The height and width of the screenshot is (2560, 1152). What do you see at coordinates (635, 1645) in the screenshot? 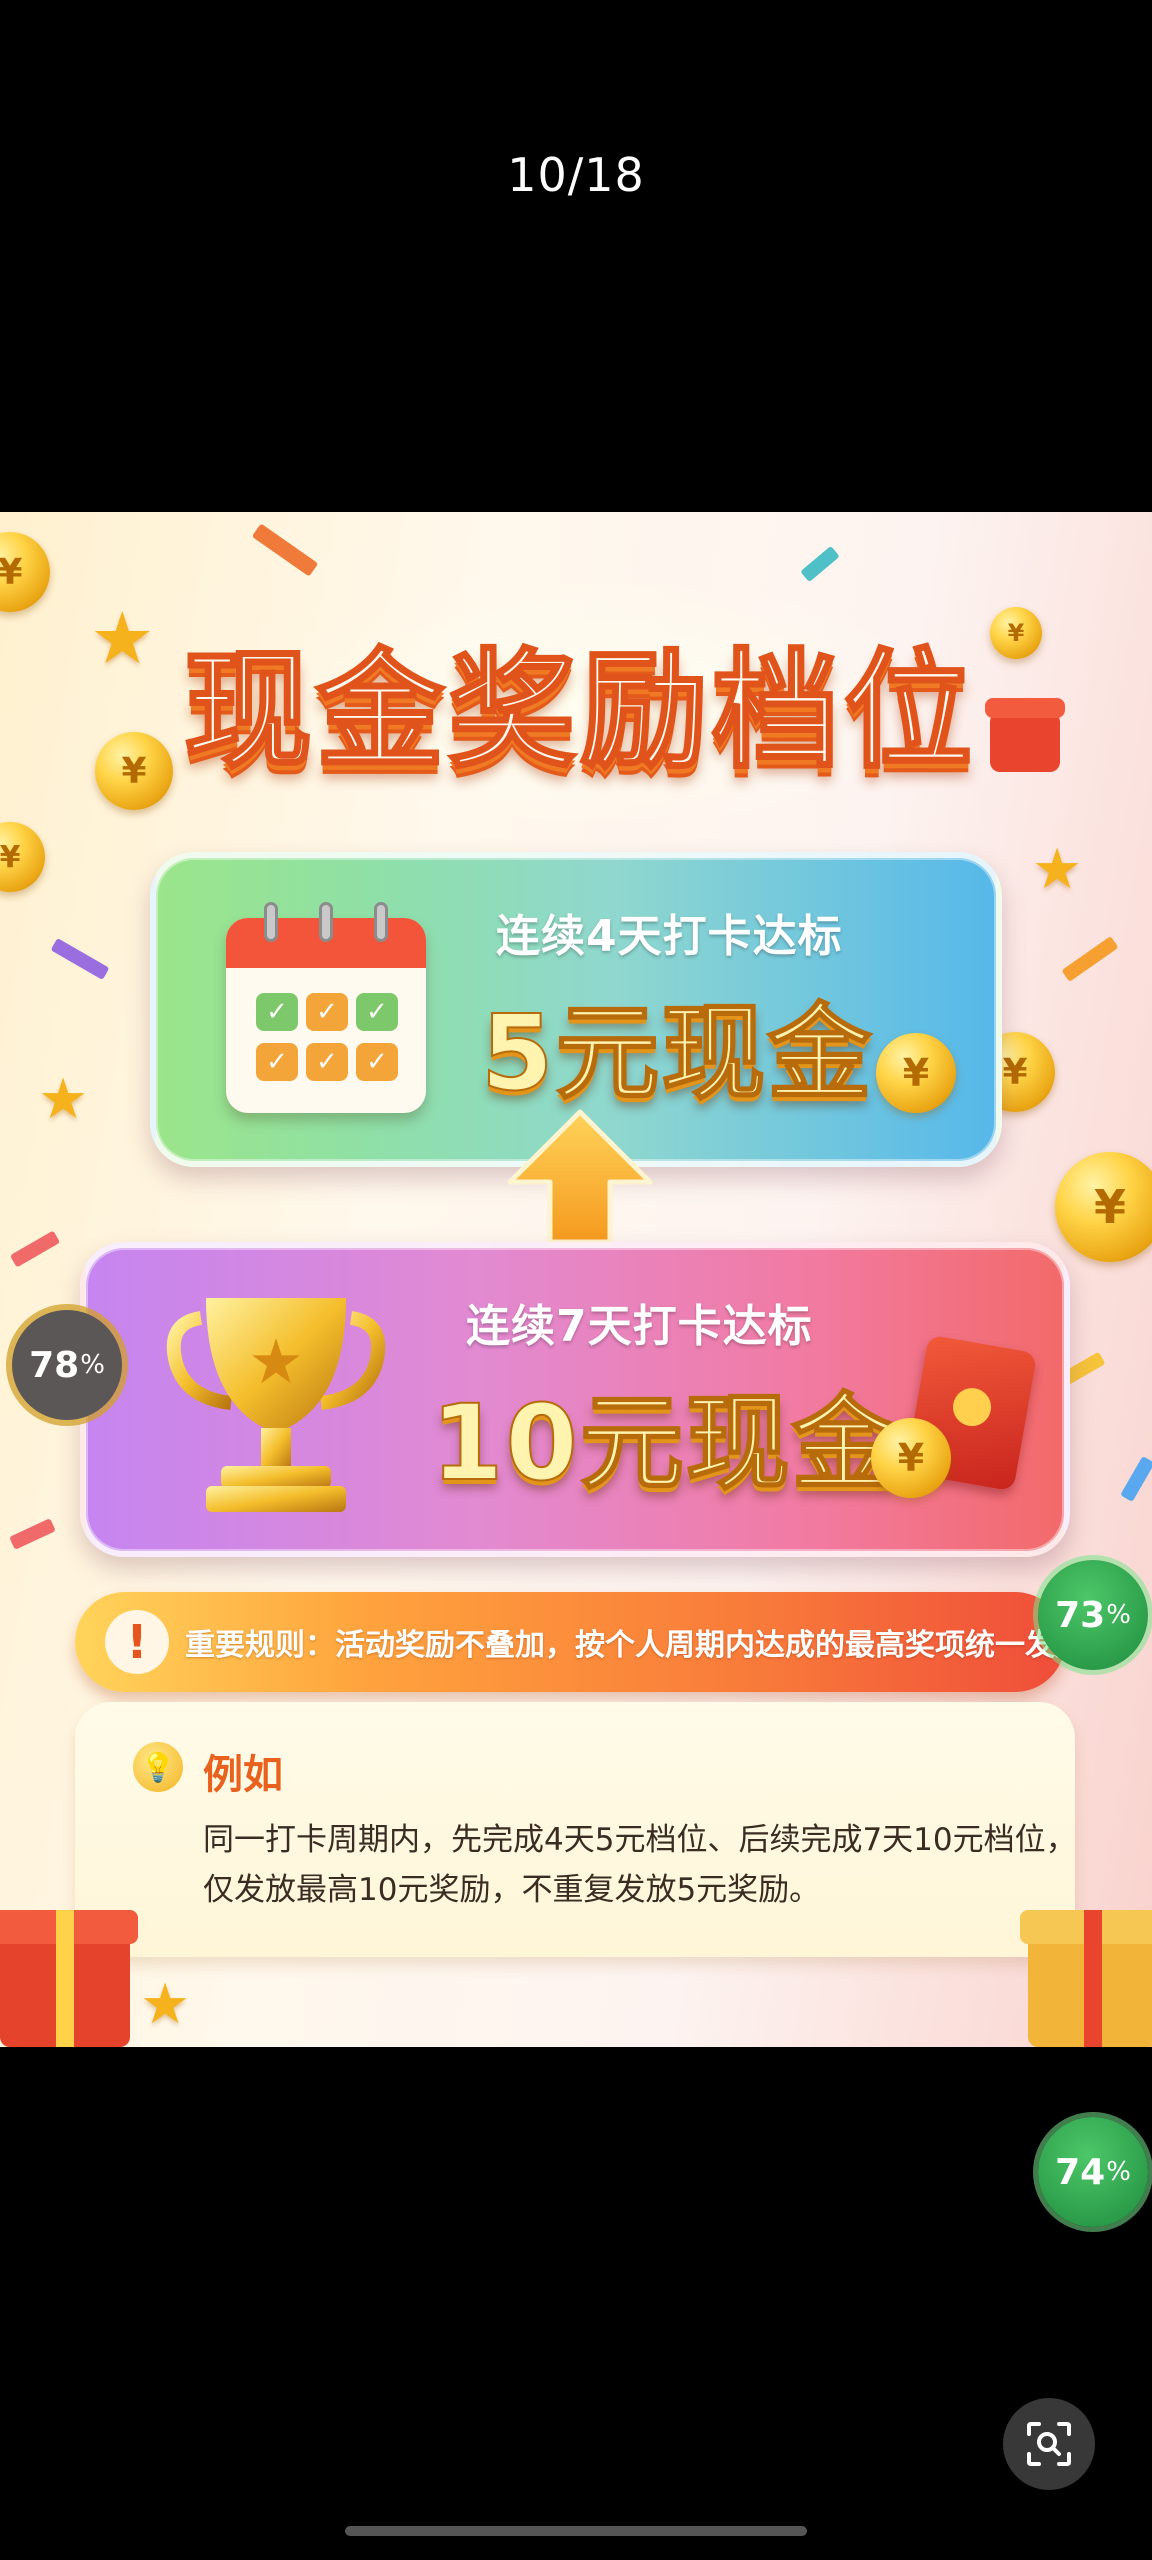
I see `rule-text: 重要规则：活动奖励不叠加，按个人周期内达成的最高奖项统一发放` at bounding box center [635, 1645].